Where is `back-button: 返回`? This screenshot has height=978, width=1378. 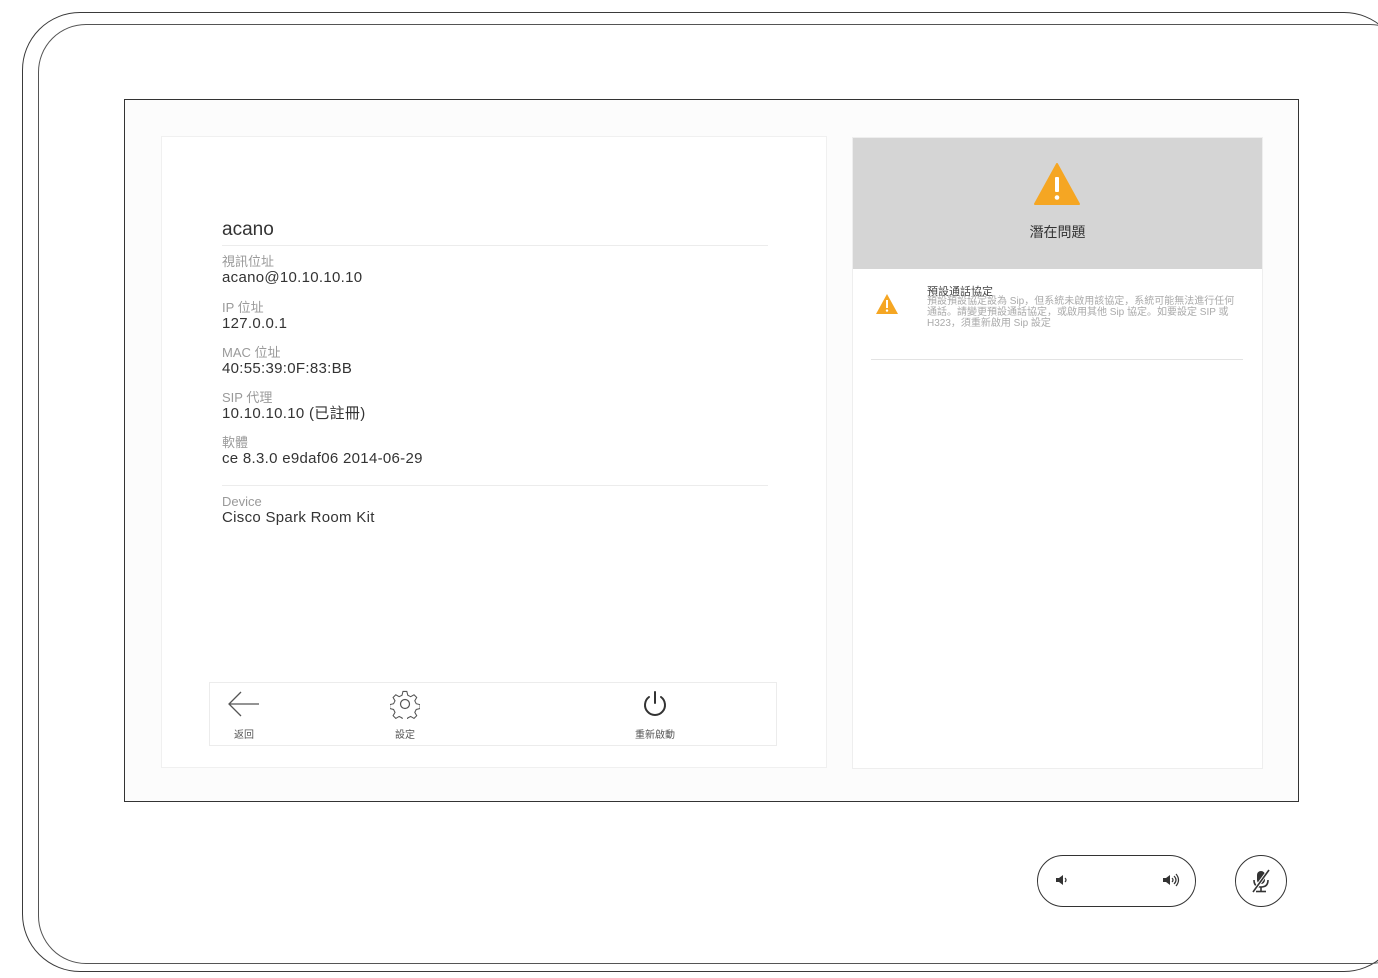 back-button: 返回 is located at coordinates (244, 715).